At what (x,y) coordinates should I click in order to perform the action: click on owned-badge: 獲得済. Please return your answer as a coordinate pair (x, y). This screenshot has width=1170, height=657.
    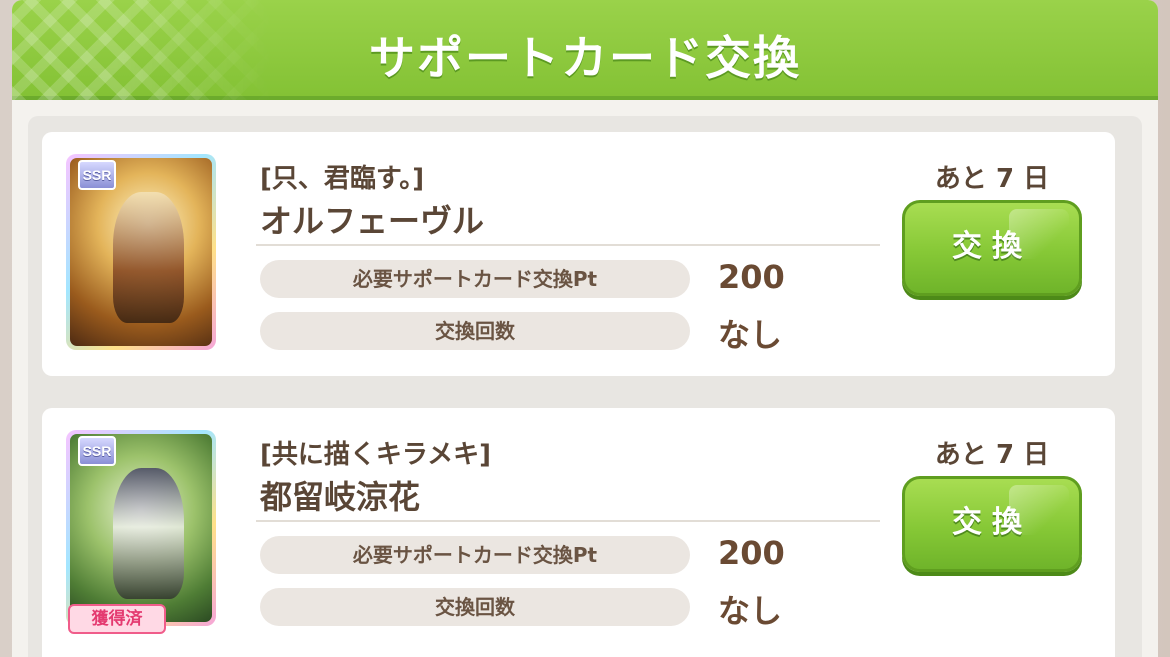
    Looking at the image, I should click on (117, 619).